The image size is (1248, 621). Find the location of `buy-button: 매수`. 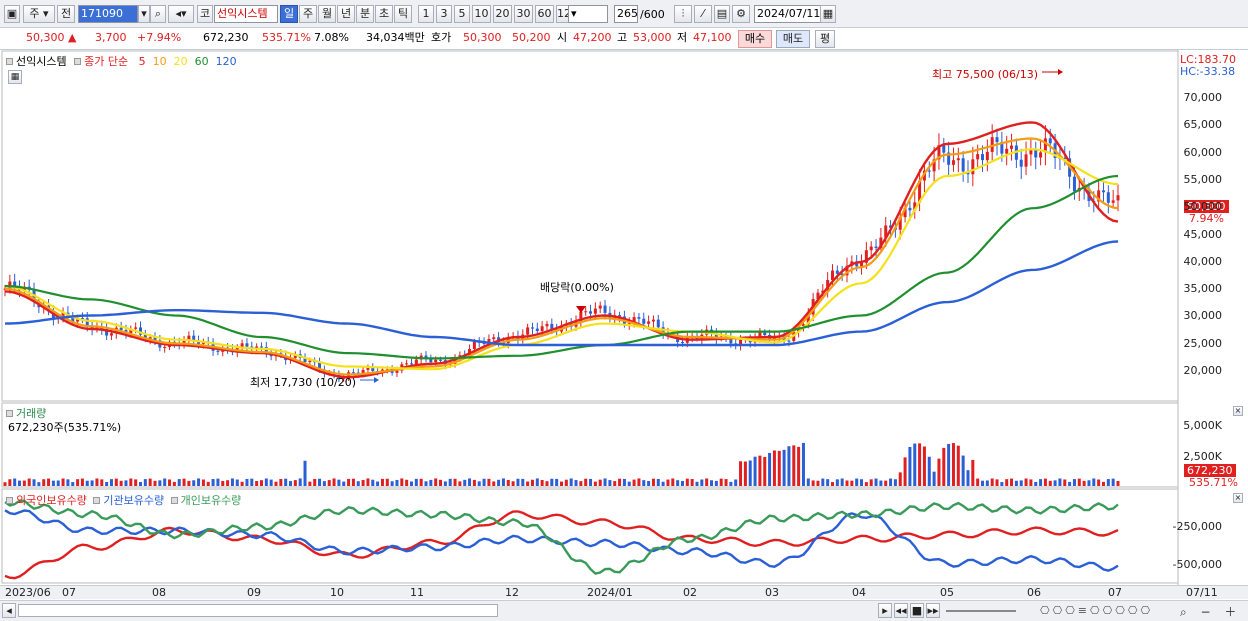

buy-button: 매수 is located at coordinates (755, 39).